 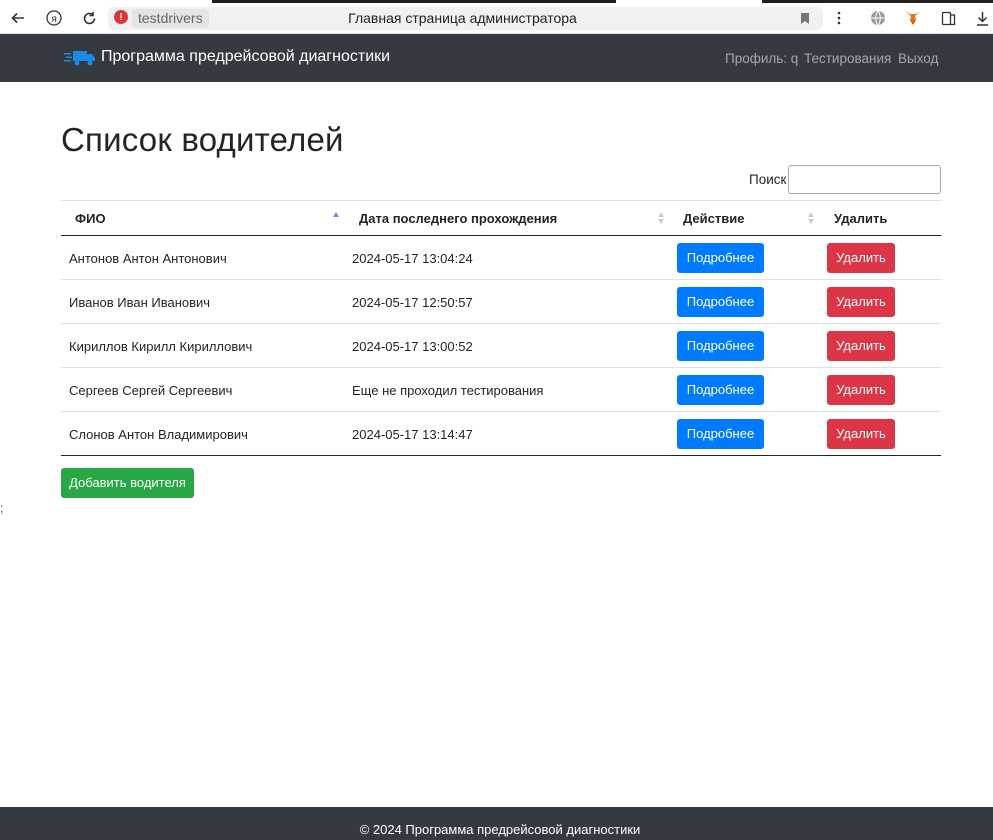 What do you see at coordinates (202, 139) in the screenshot?
I see `page-title: Список водителей` at bounding box center [202, 139].